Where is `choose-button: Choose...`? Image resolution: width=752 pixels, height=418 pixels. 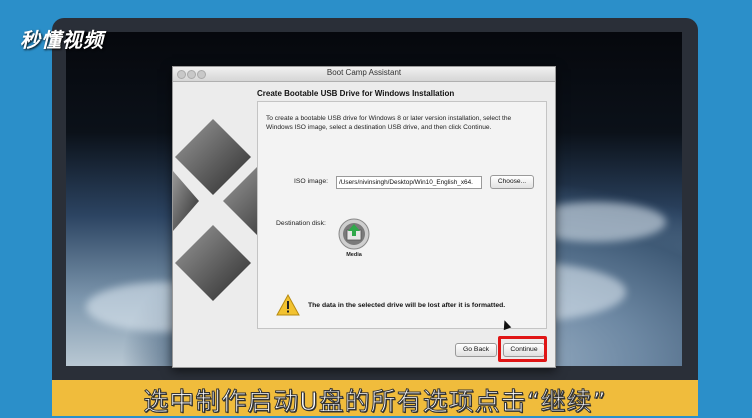 choose-button: Choose... is located at coordinates (512, 182).